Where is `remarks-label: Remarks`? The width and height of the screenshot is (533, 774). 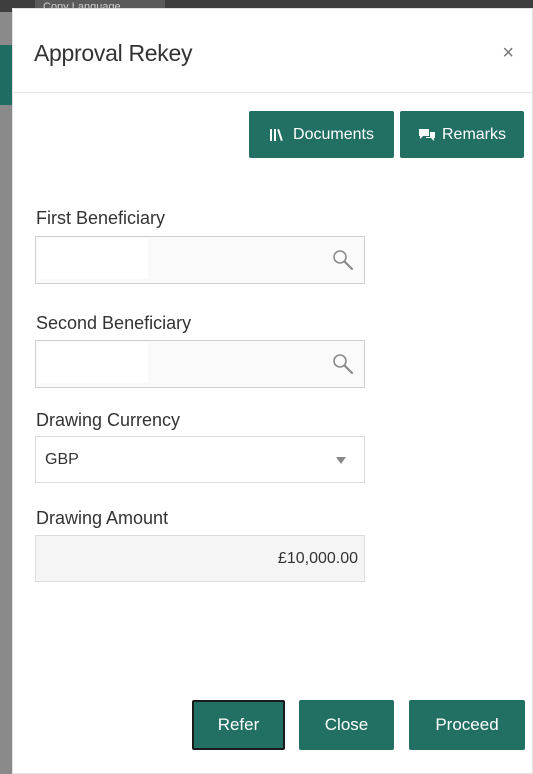
remarks-label: Remarks is located at coordinates (473, 134).